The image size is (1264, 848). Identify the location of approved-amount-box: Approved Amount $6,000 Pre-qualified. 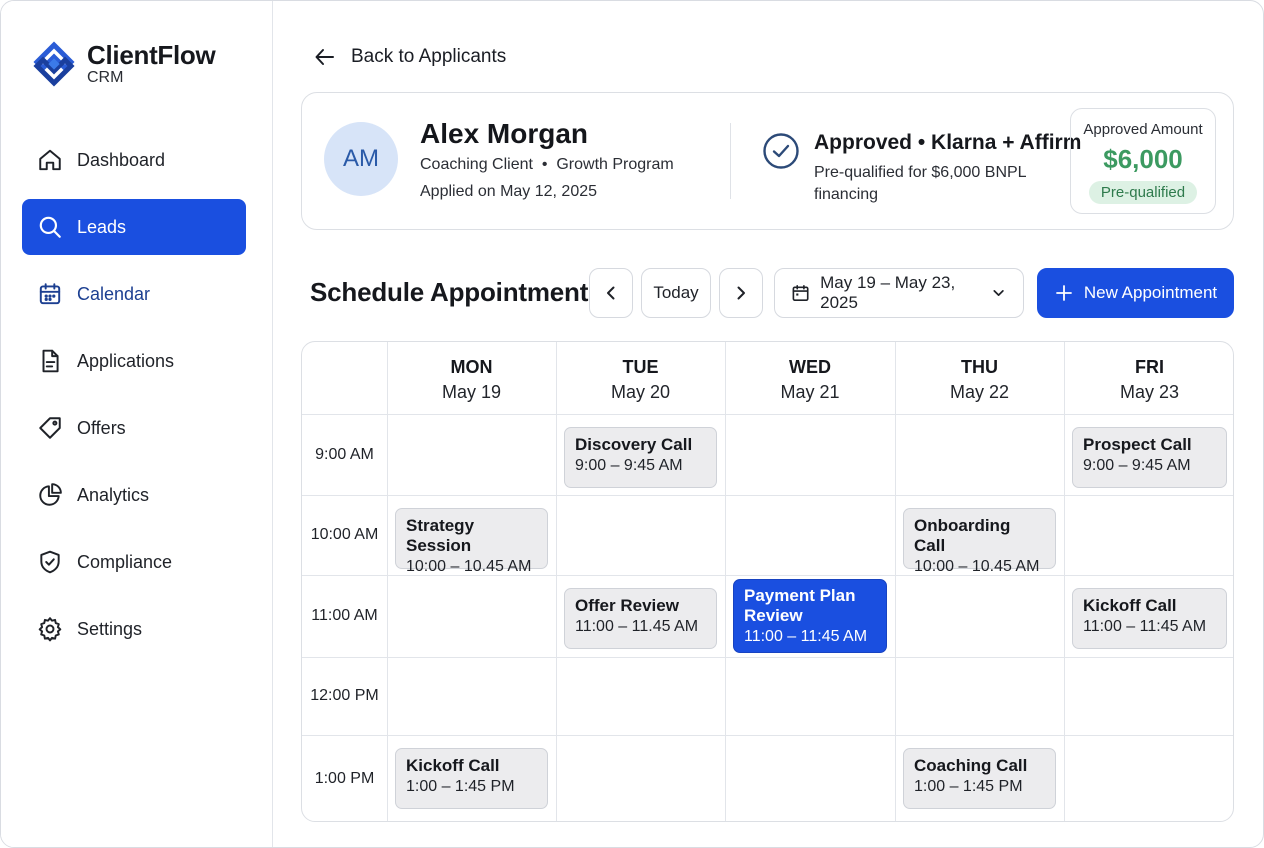
(1143, 161).